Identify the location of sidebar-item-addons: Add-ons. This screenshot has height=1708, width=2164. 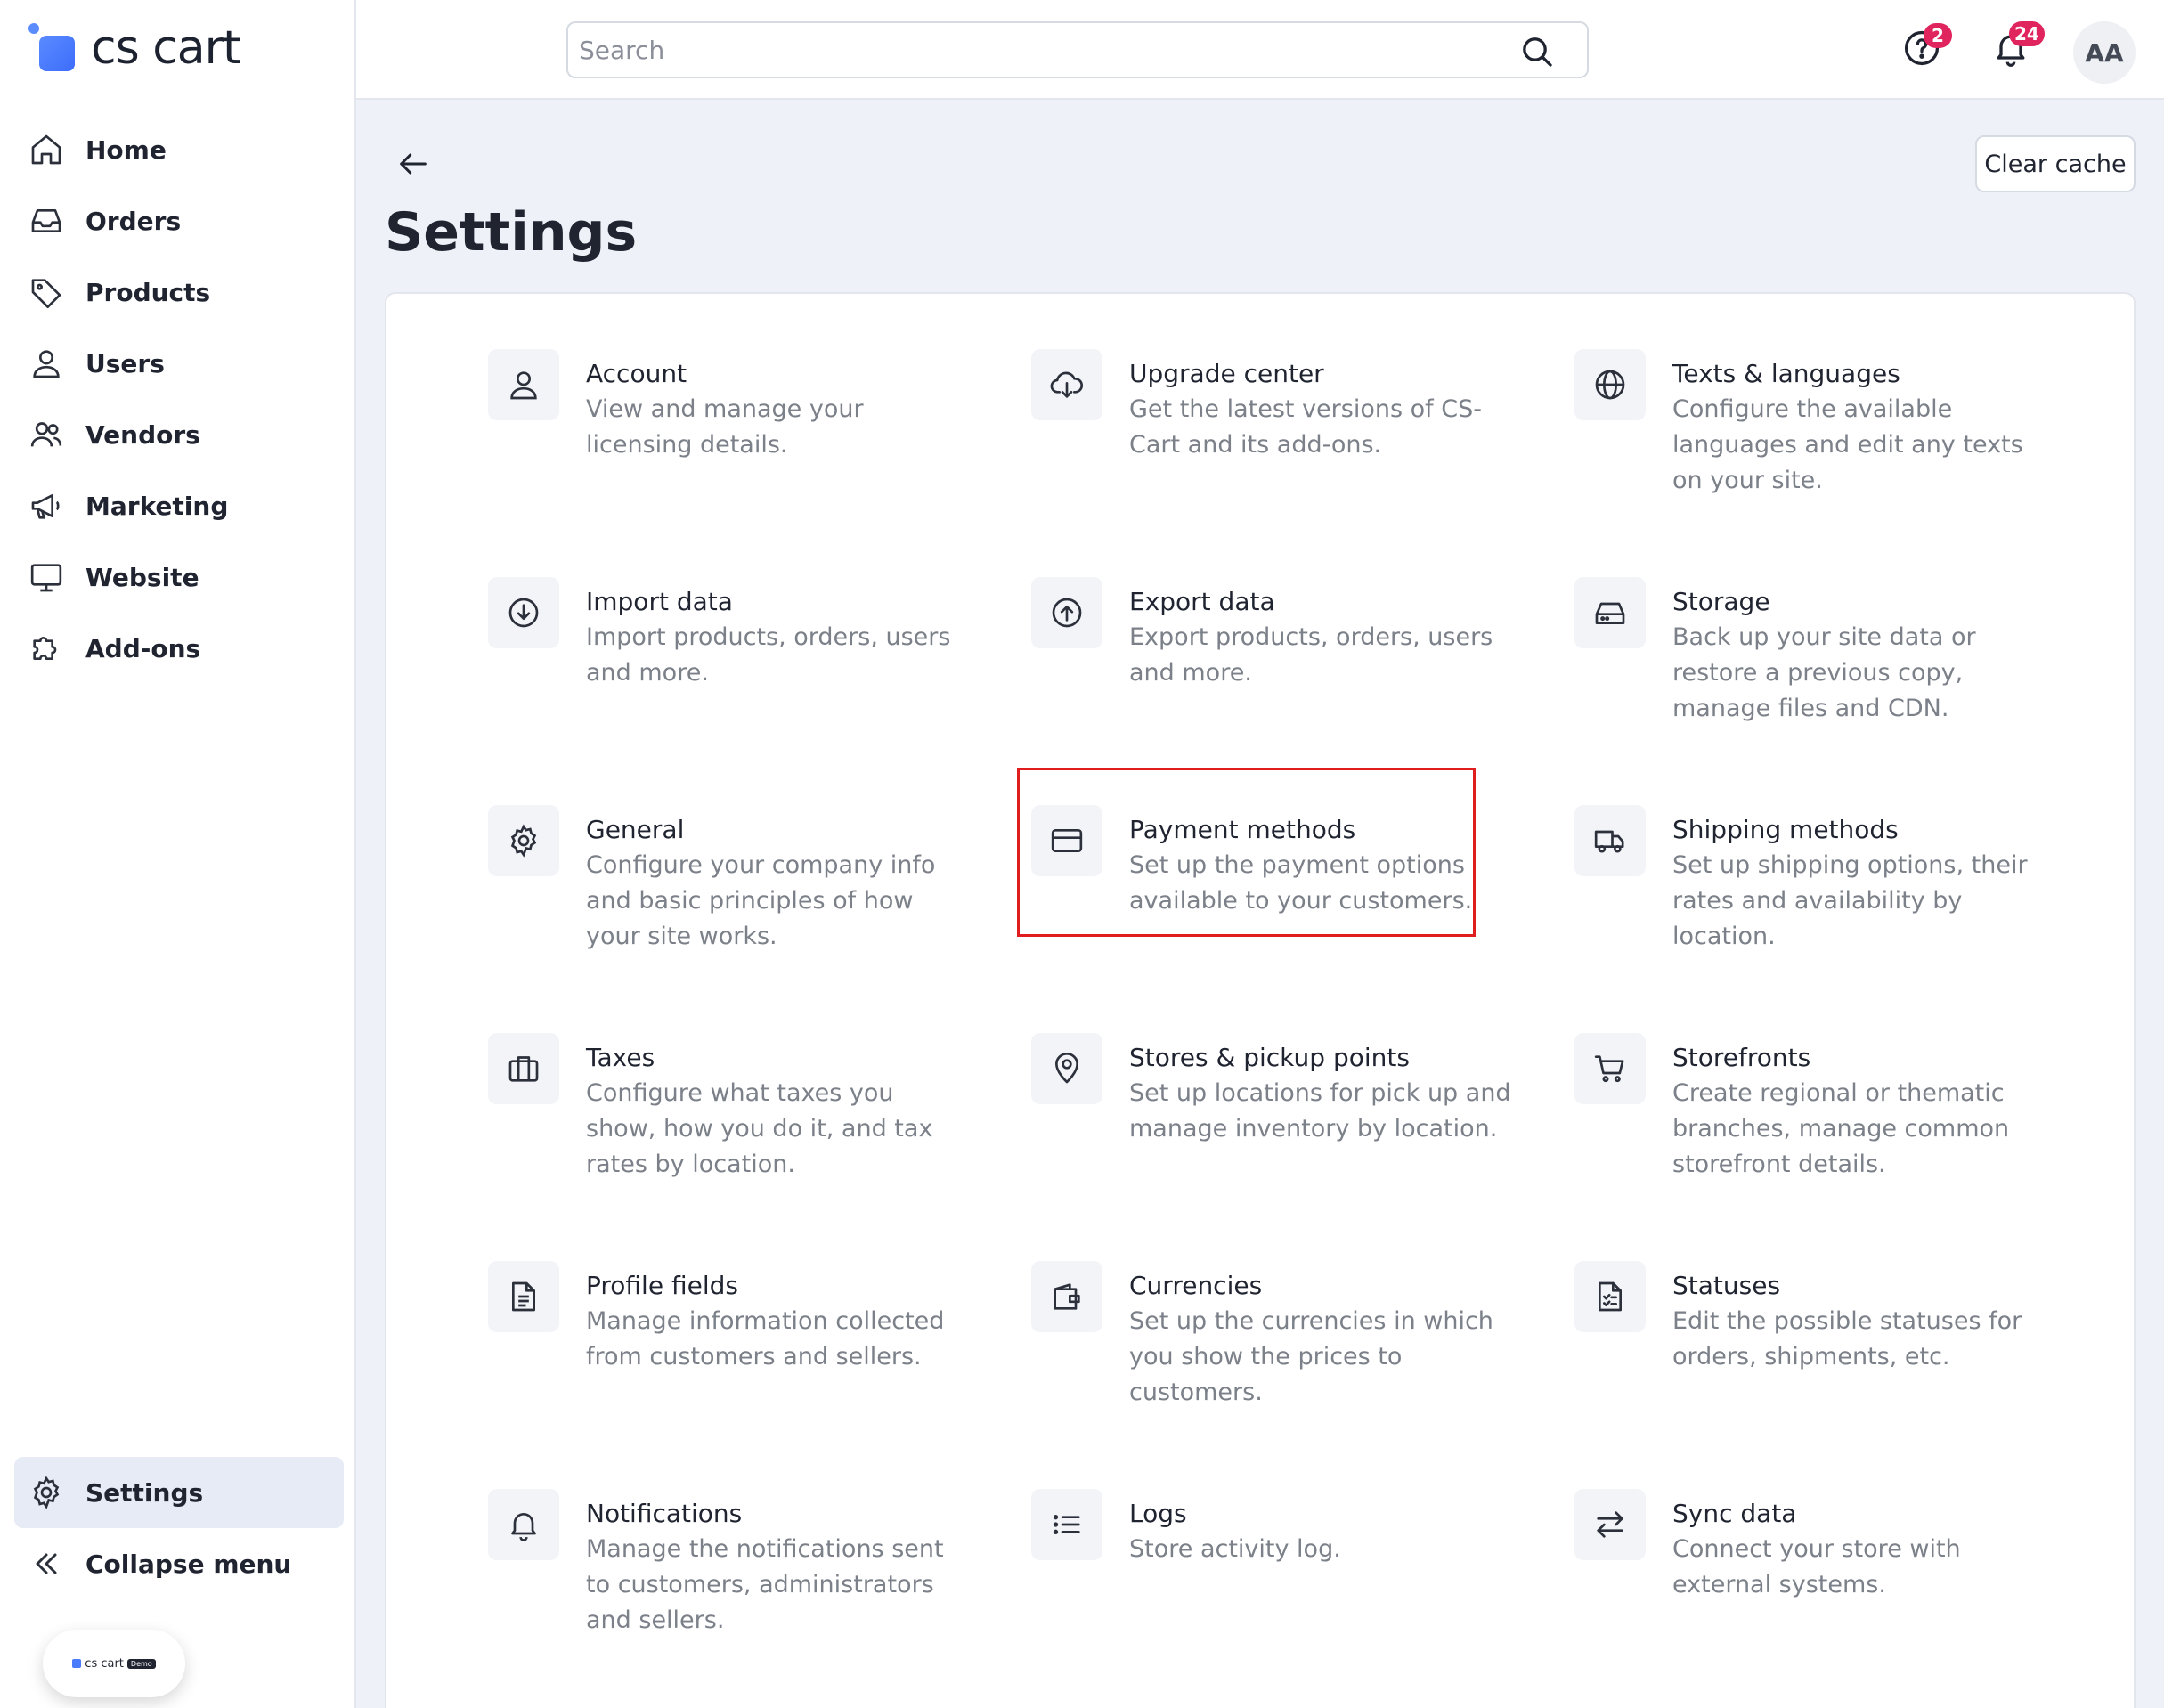
(179, 648).